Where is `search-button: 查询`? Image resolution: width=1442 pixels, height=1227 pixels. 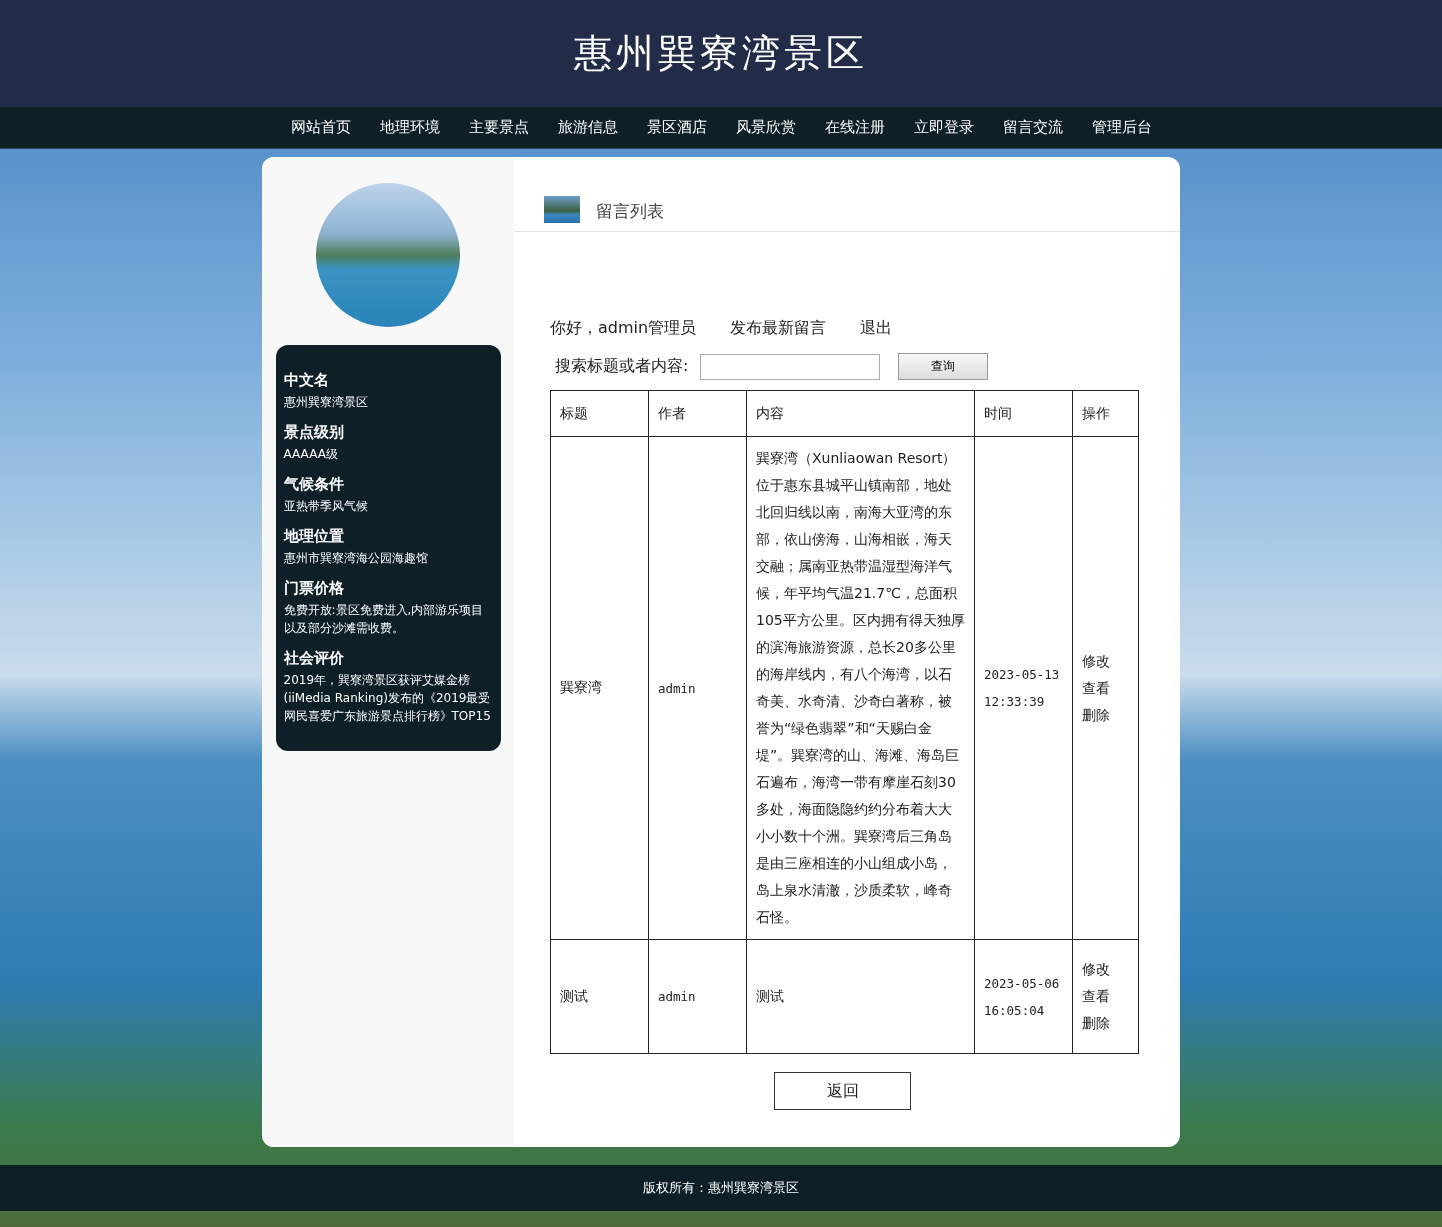 search-button: 查询 is located at coordinates (943, 366).